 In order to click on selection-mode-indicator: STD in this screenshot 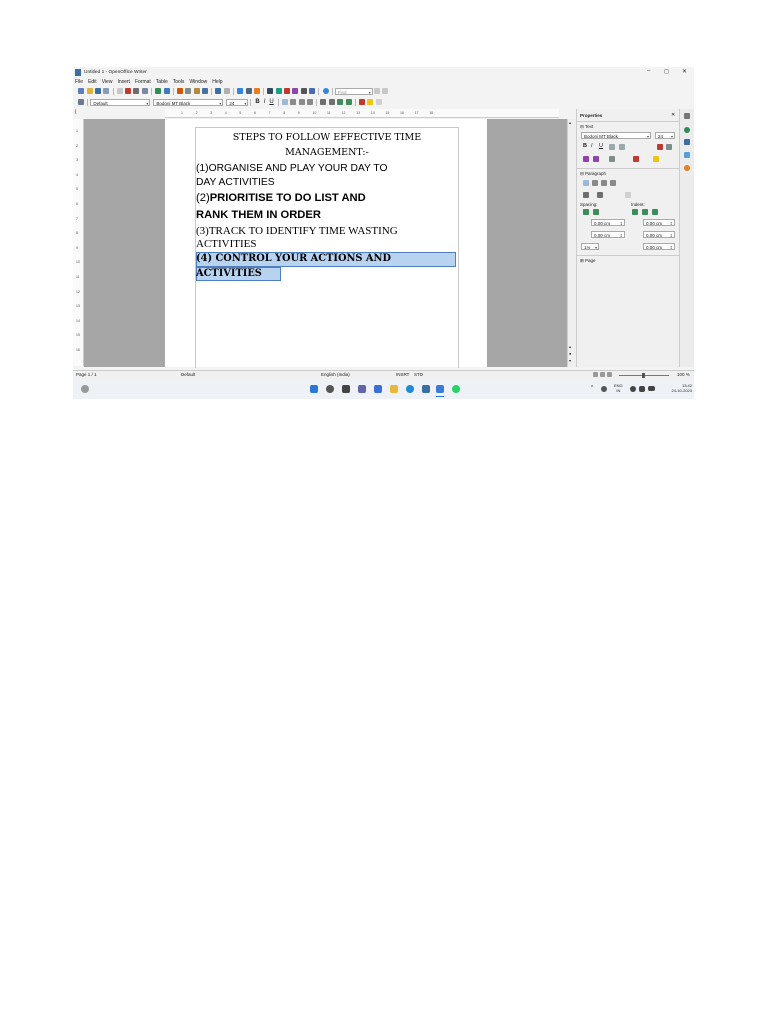, I will do `click(418, 374)`.